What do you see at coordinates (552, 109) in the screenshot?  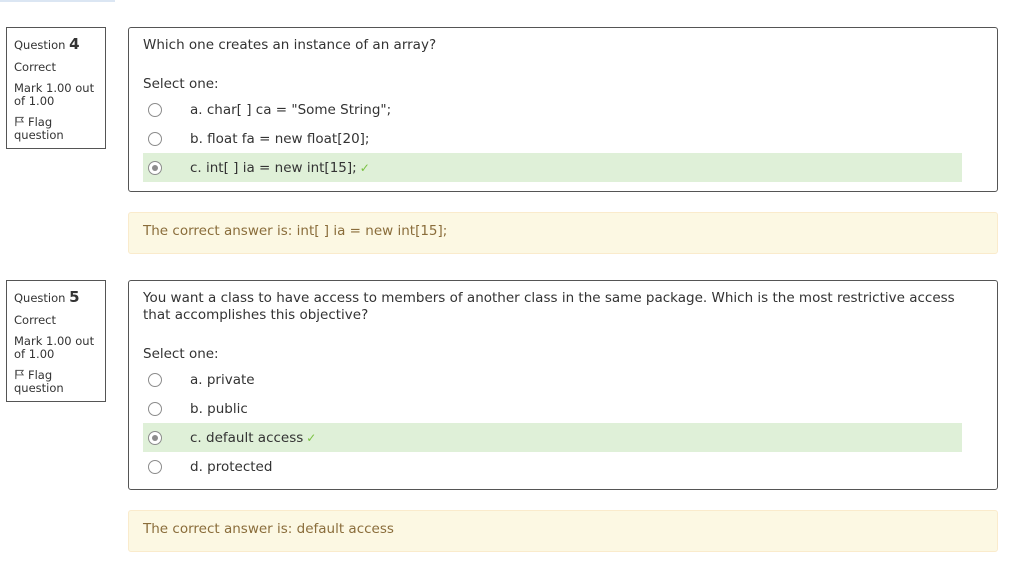 I see `answer-option-a: a. char[ ] ca = "Some String";` at bounding box center [552, 109].